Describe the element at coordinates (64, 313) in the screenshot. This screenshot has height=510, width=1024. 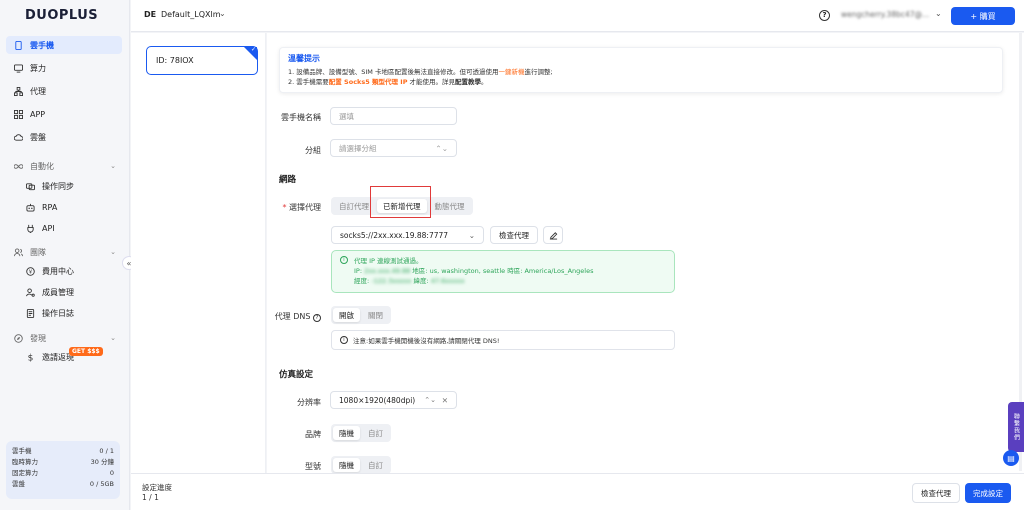
I see `sidebar-item-logs: 操作日誌` at that location.